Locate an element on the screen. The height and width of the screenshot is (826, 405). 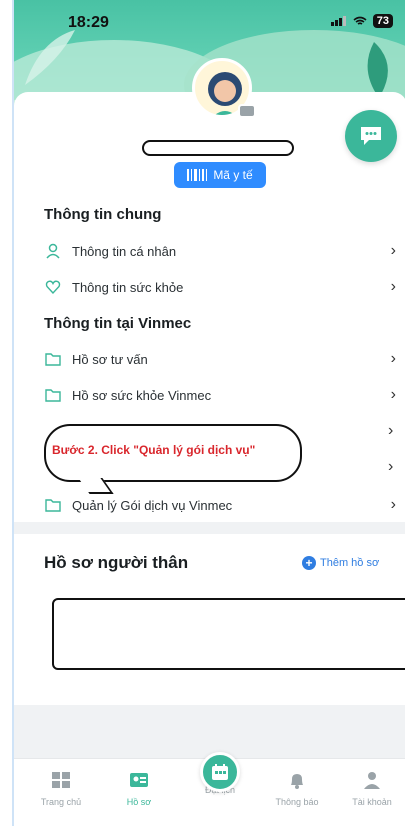
booking-button is located at coordinates (220, 772).